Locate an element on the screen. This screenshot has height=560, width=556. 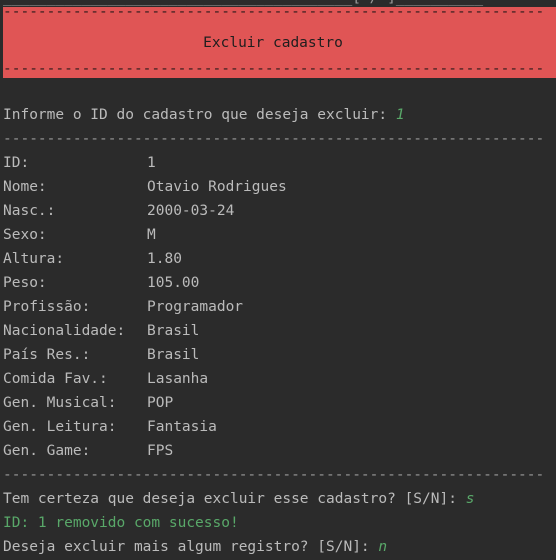
result-message: ID: 1 removido com sucesso! is located at coordinates (121, 523).